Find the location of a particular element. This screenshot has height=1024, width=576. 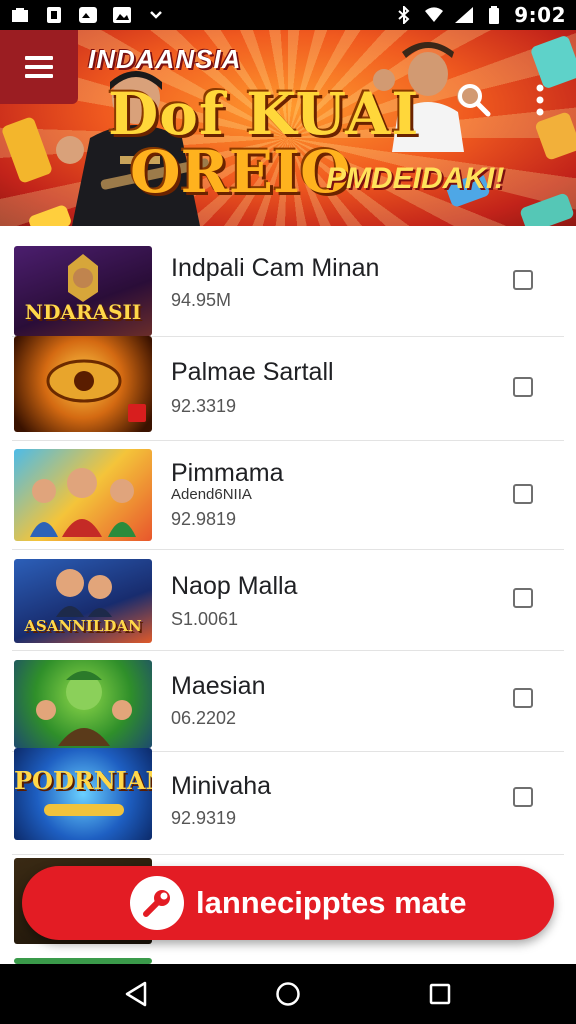

item-price: 92.9319 is located at coordinates (204, 818).